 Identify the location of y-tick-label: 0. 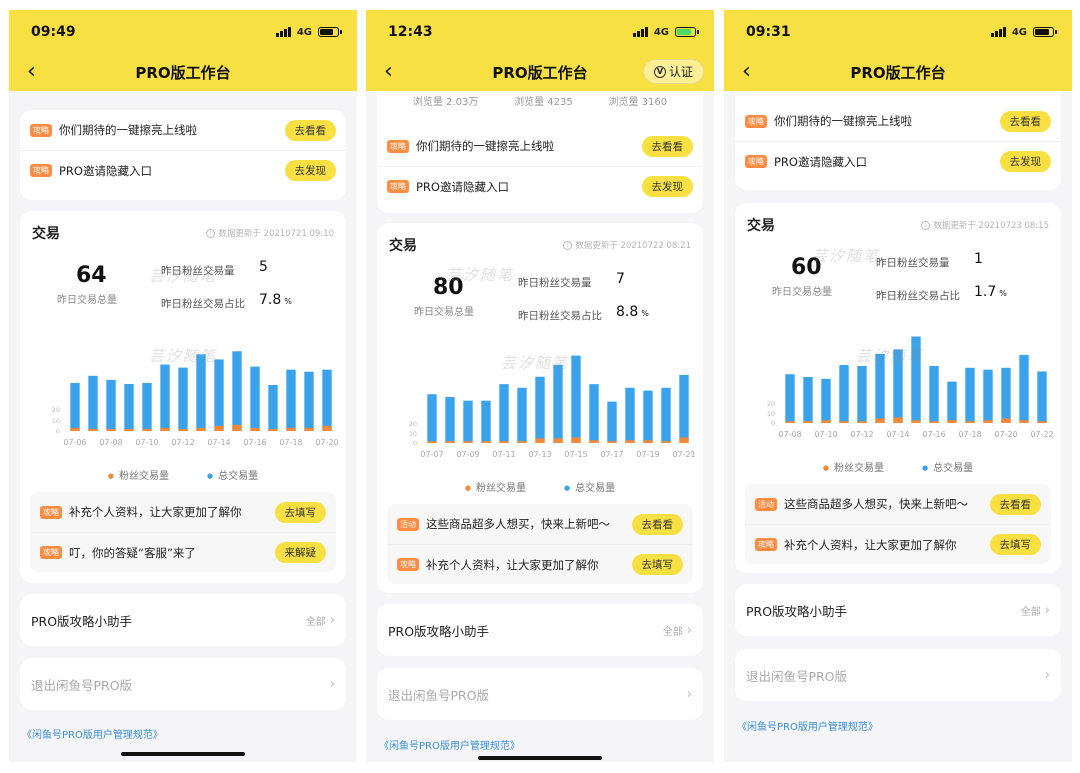
(415, 444).